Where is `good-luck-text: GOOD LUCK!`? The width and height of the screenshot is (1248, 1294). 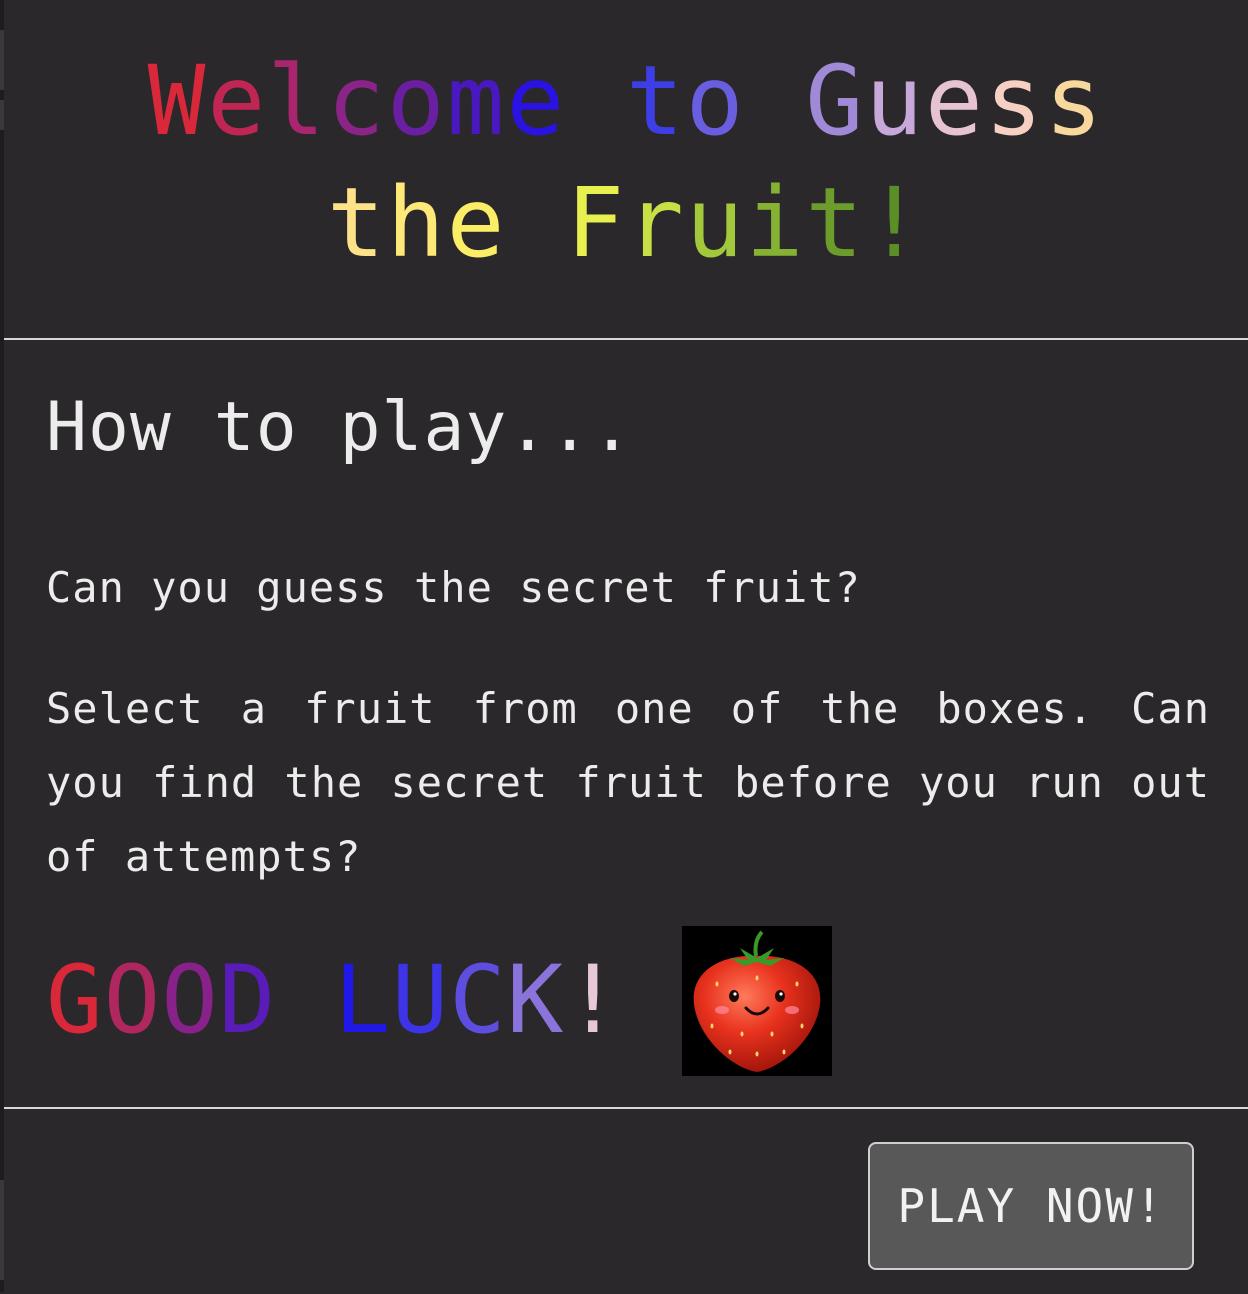 good-luck-text: GOOD LUCK! is located at coordinates (334, 1001).